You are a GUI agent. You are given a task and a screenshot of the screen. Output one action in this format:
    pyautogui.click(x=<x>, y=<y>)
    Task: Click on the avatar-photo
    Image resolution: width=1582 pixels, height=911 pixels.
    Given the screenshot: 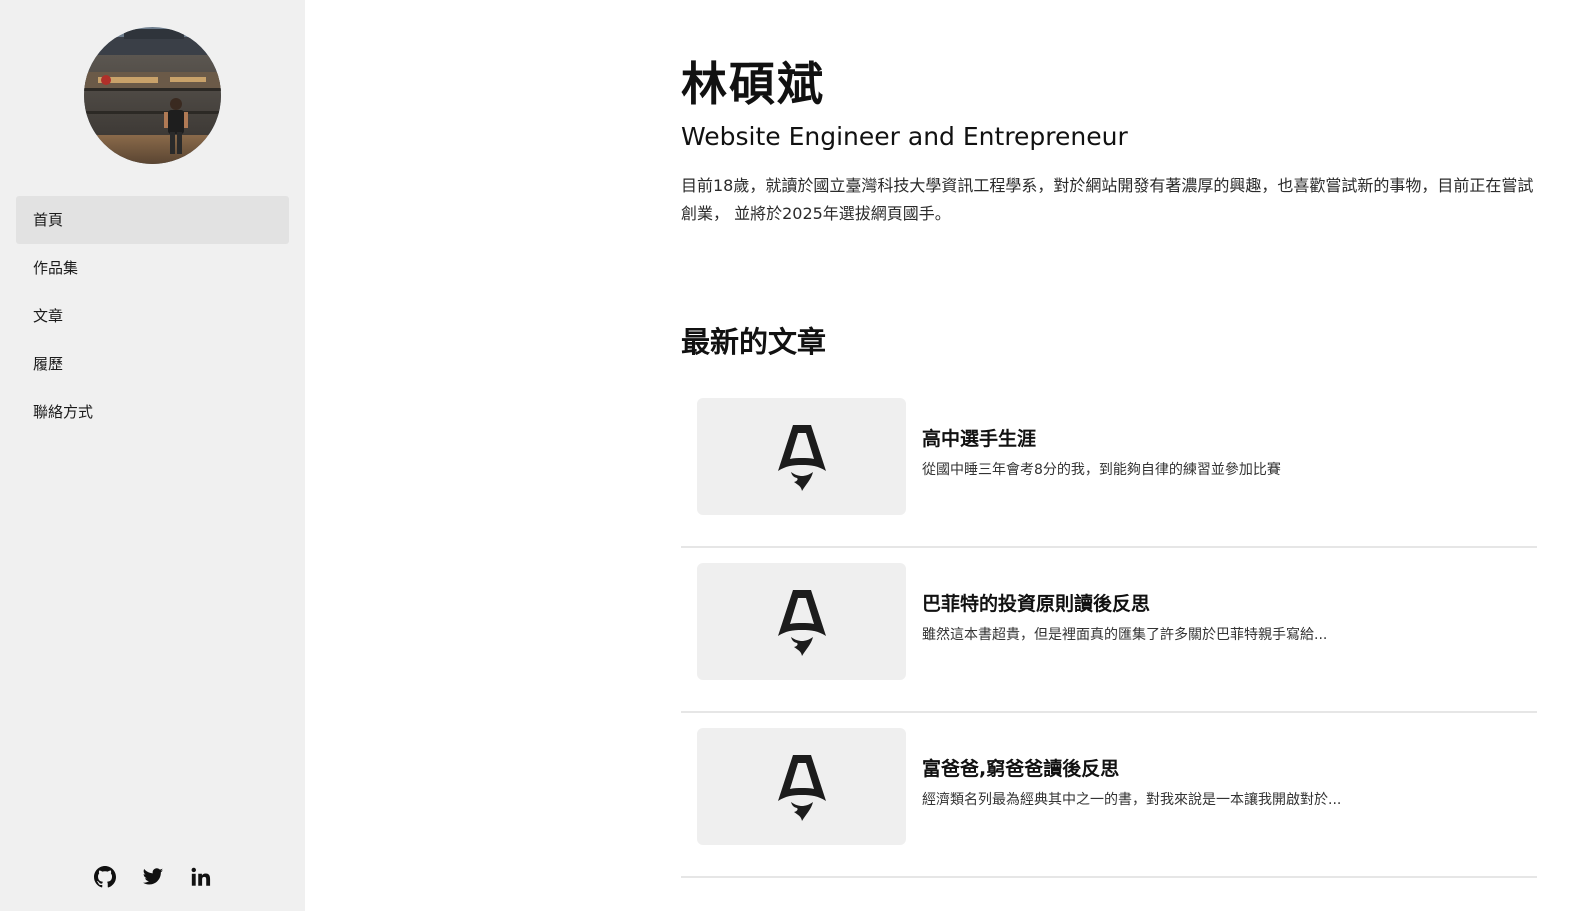 What is the action you would take?
    pyautogui.click(x=152, y=95)
    